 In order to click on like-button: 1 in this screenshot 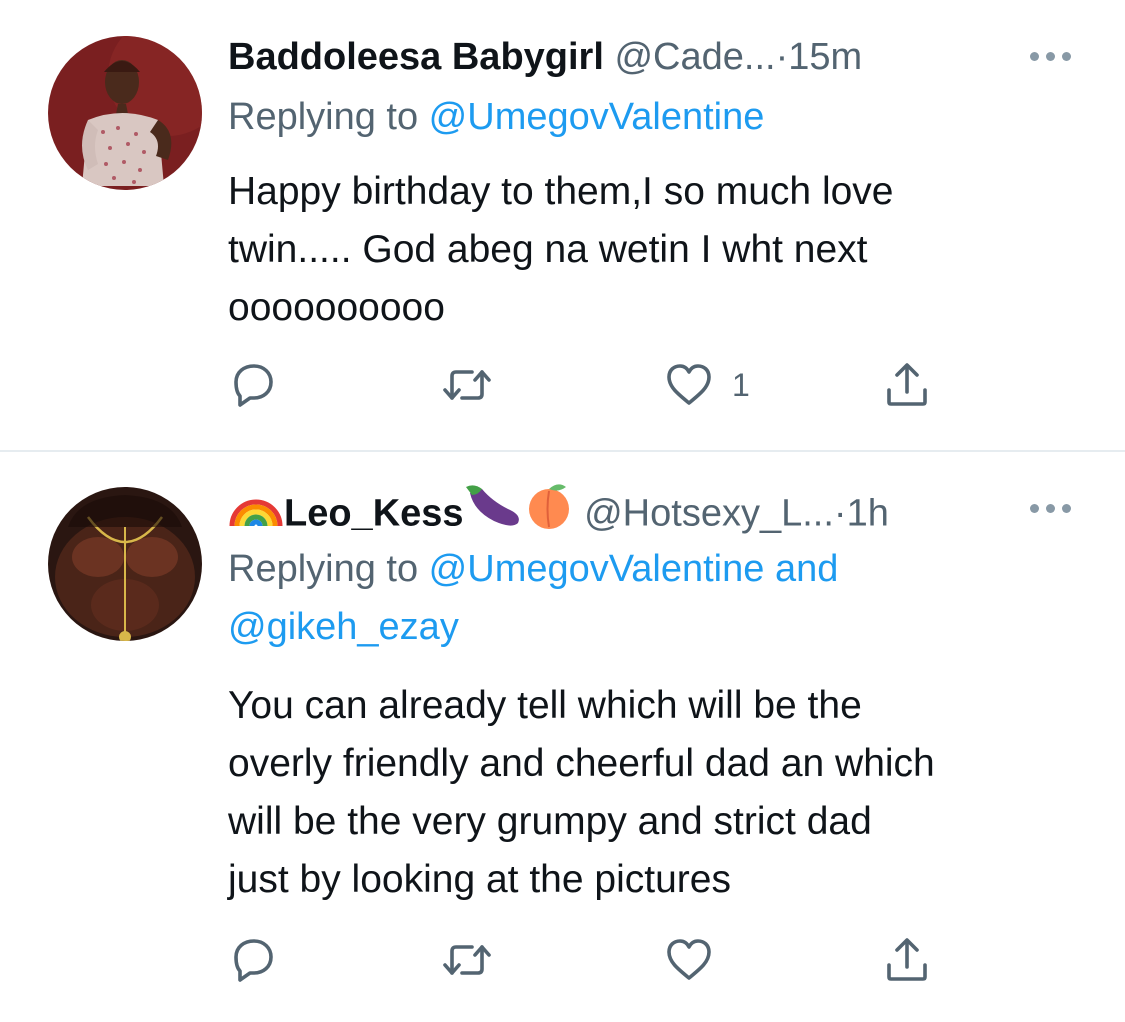, I will do `click(707, 385)`.